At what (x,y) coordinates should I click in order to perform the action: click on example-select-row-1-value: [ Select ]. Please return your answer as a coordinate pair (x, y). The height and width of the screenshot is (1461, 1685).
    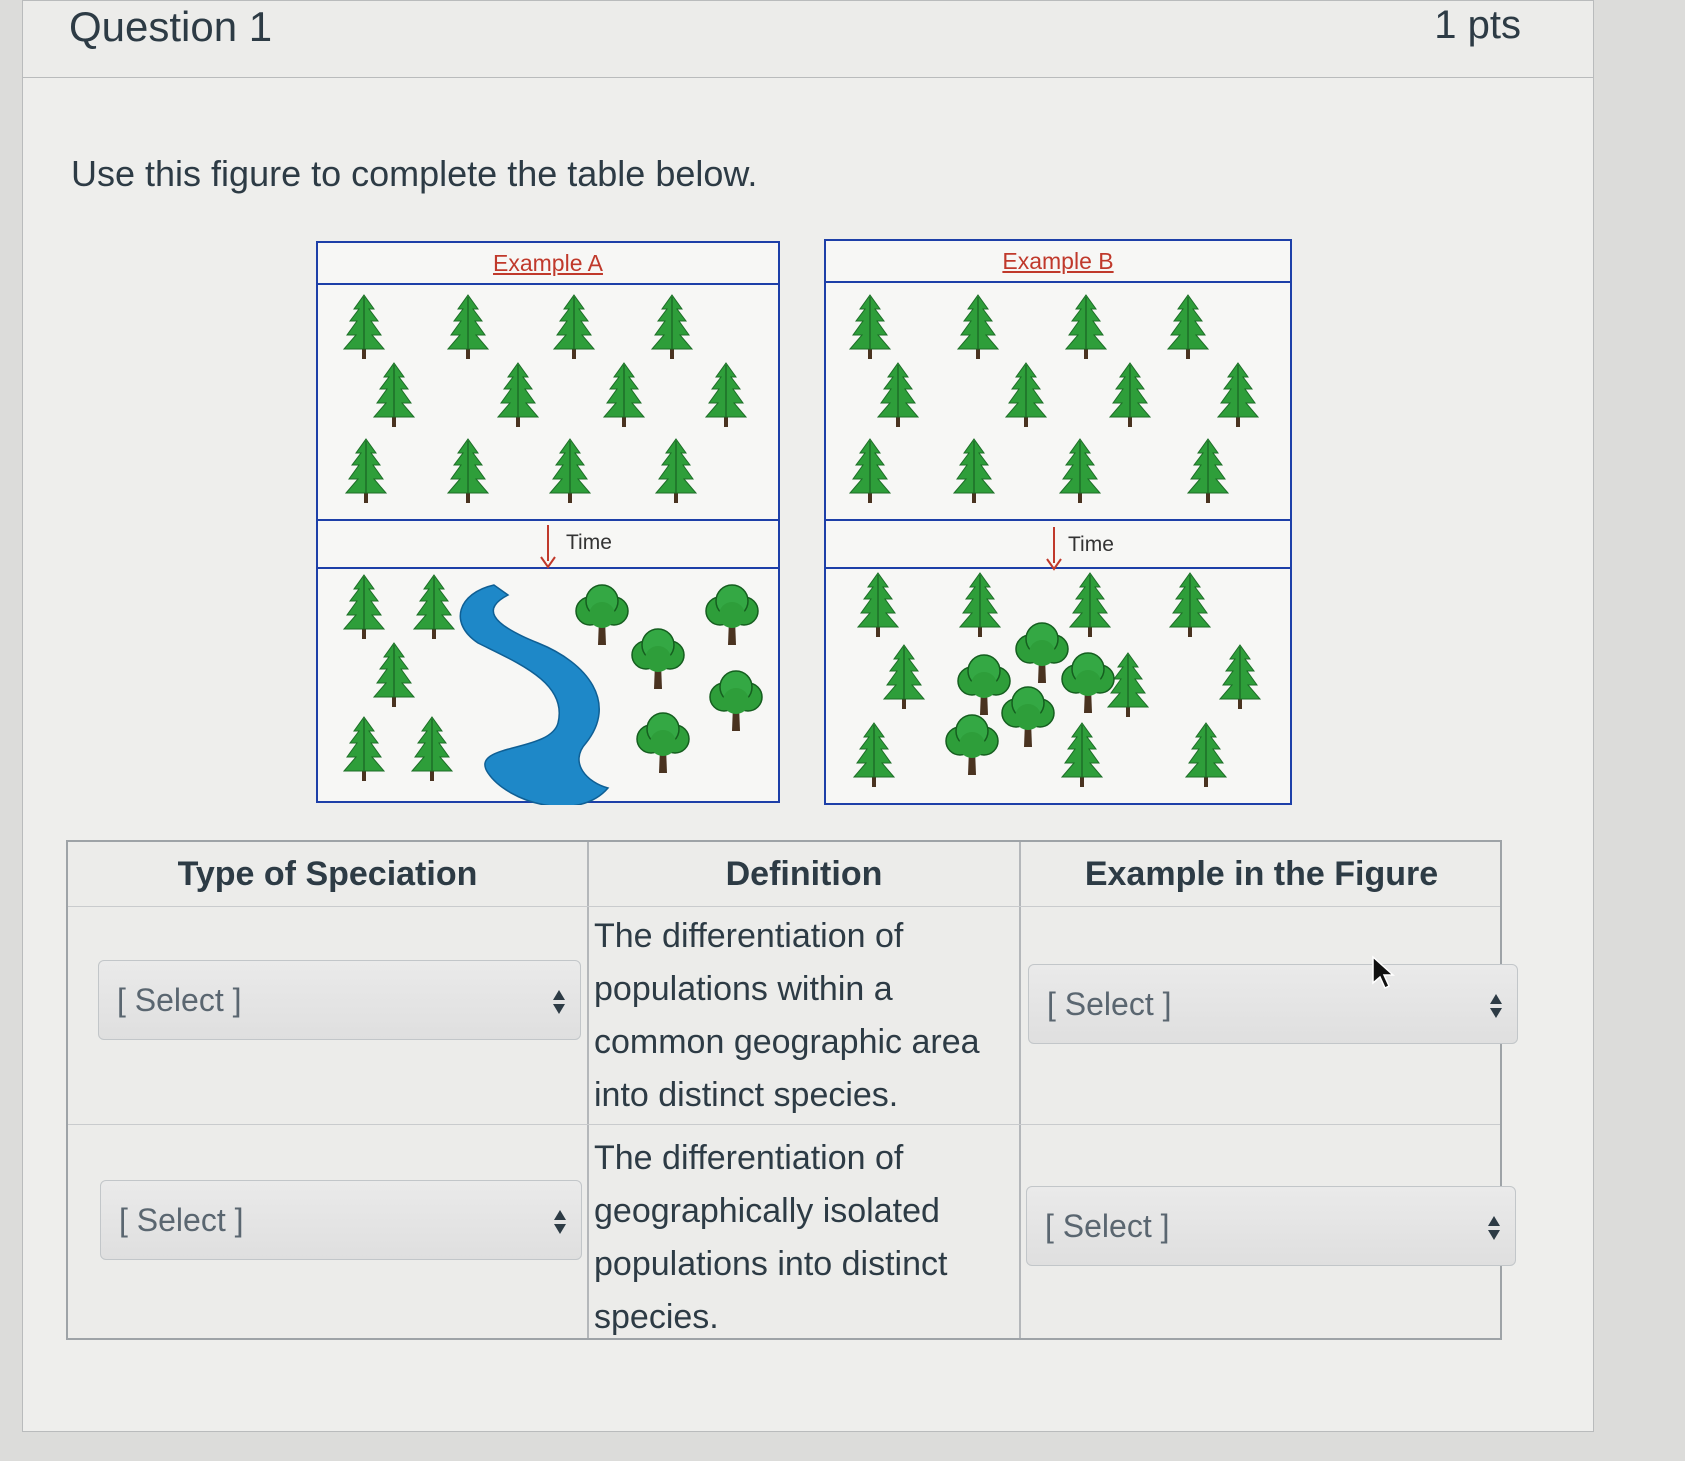
    Looking at the image, I should click on (1109, 1004).